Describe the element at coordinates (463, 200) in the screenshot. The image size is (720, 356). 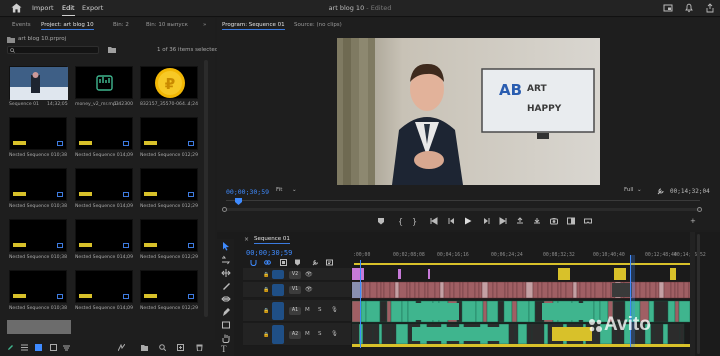
I see `monitor-time-ruler` at that location.